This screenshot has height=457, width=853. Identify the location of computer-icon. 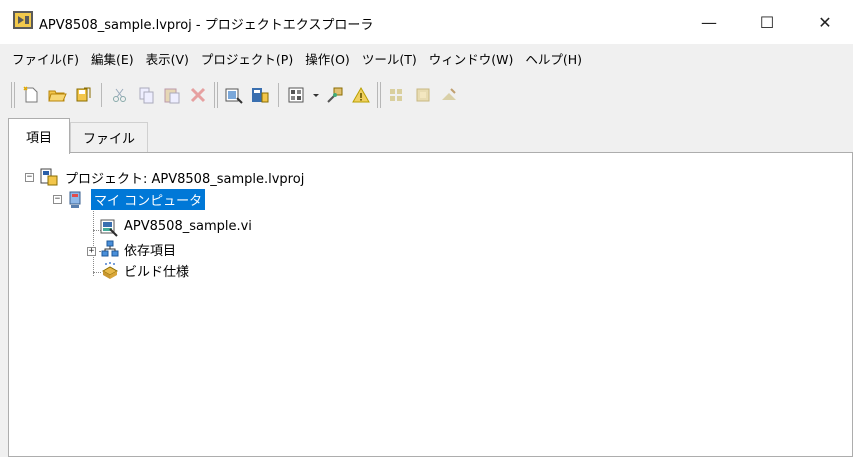
(77, 200).